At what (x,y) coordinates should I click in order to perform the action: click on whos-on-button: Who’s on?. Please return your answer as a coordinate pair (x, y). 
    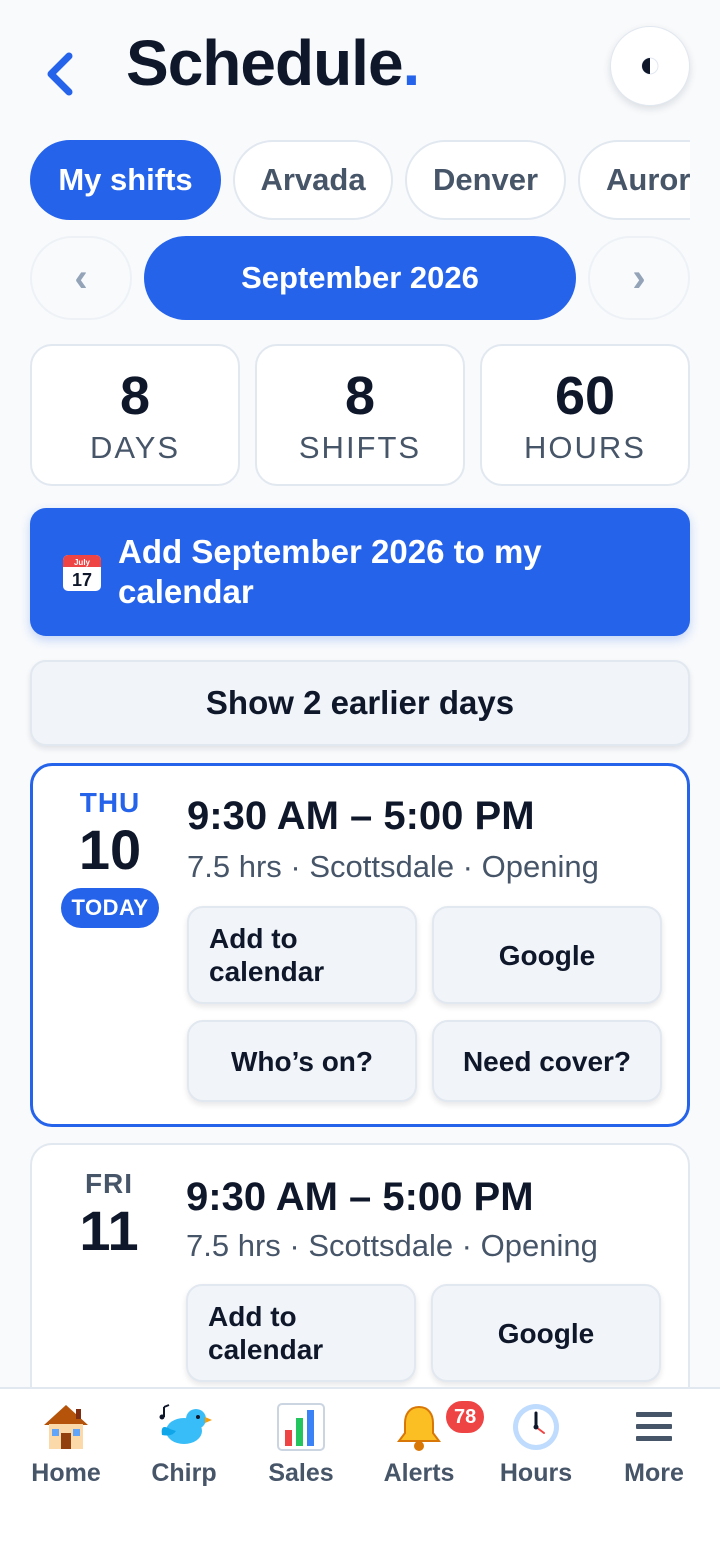
    Looking at the image, I should click on (302, 1061).